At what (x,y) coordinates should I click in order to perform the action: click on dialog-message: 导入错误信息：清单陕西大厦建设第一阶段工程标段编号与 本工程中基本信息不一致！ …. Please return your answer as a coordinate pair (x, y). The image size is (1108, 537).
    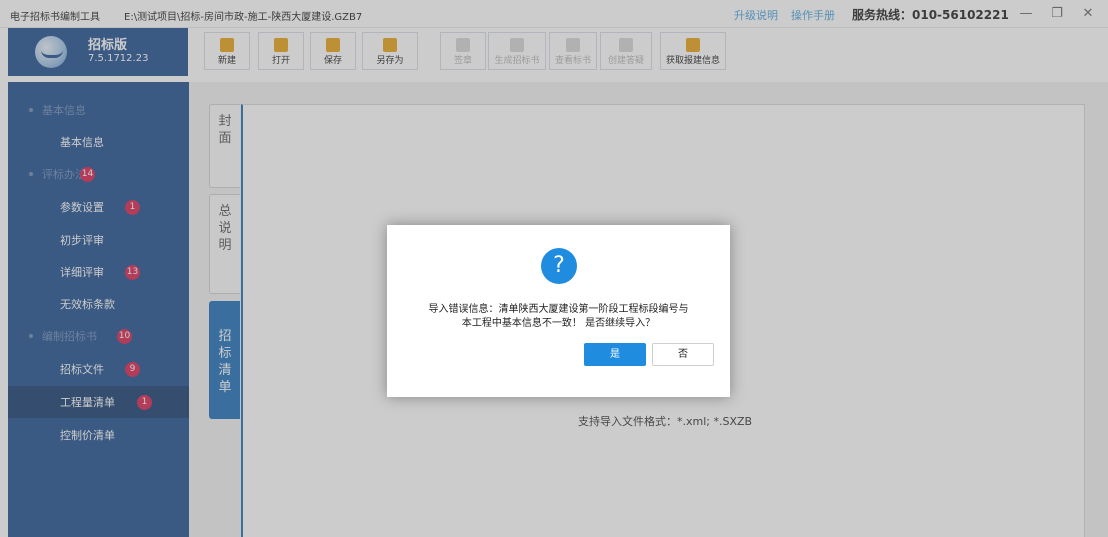
    Looking at the image, I should click on (558, 317).